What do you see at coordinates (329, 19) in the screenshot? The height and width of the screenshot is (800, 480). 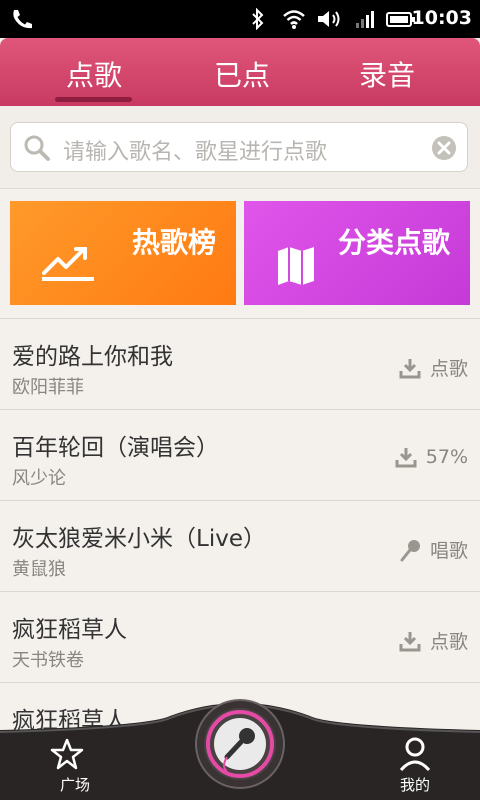 I see `volume-icon` at bounding box center [329, 19].